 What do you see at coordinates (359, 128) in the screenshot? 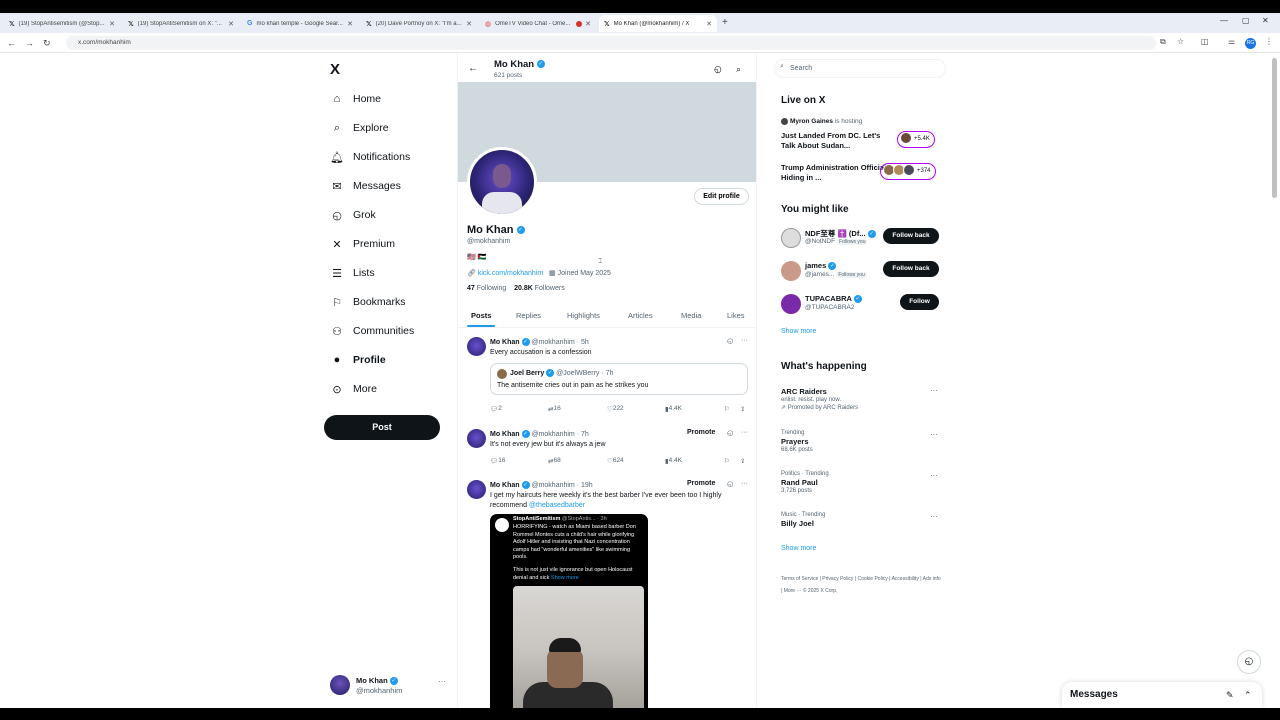
I see `nav-explore: ⌕ Explore` at bounding box center [359, 128].